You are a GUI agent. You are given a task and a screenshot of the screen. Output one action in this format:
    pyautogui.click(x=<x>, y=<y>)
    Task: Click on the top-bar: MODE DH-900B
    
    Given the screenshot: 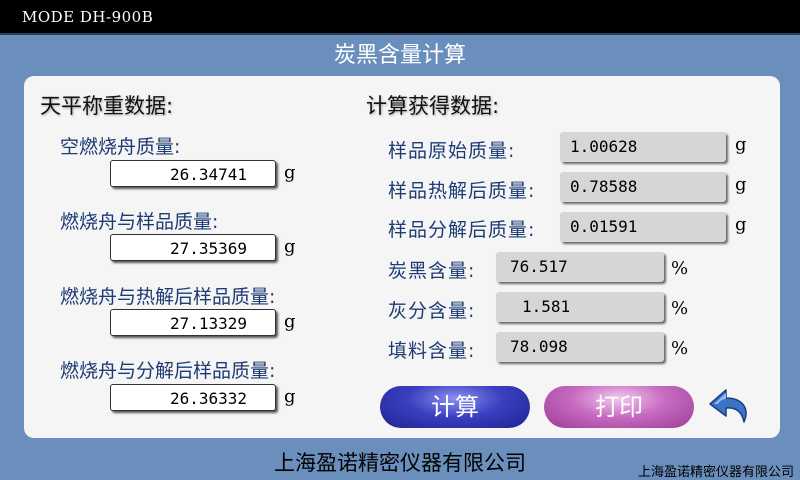 What is the action you would take?
    pyautogui.click(x=400, y=17)
    